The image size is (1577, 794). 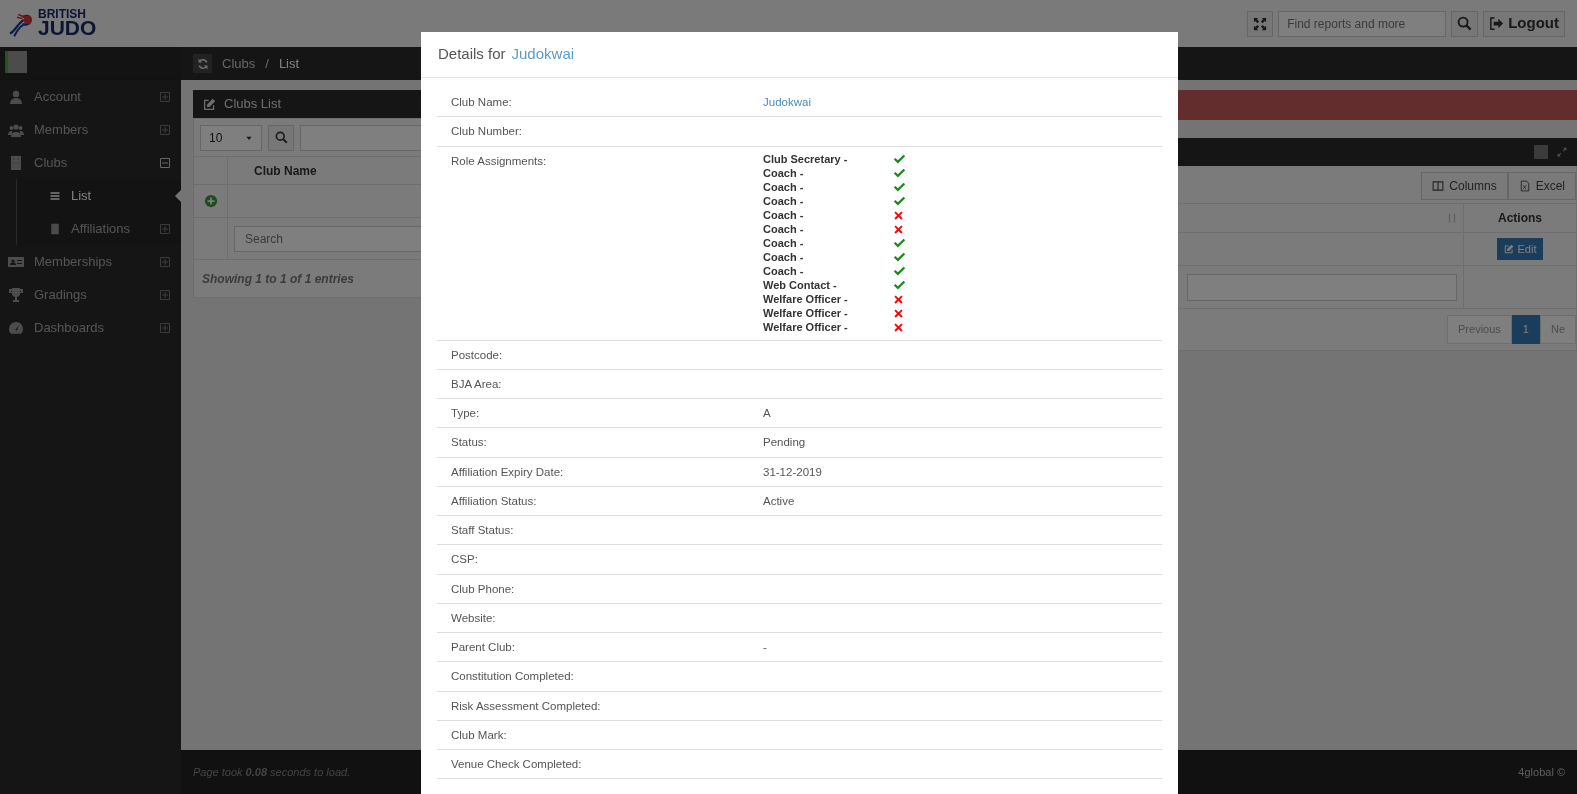 What do you see at coordinates (1541, 152) in the screenshot?
I see `square-icon` at bounding box center [1541, 152].